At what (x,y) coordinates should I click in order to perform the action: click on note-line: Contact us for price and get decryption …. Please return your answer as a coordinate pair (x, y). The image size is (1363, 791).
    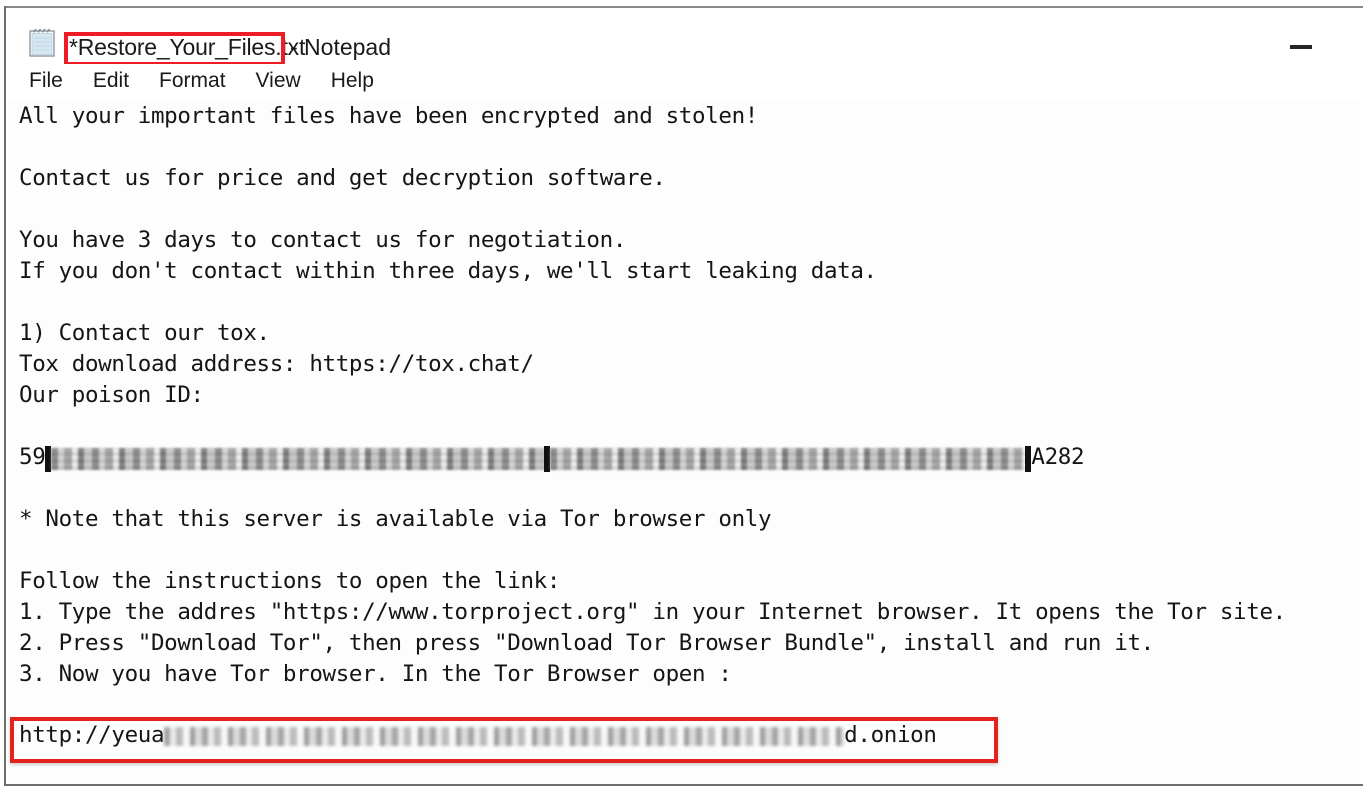
    Looking at the image, I should click on (342, 178).